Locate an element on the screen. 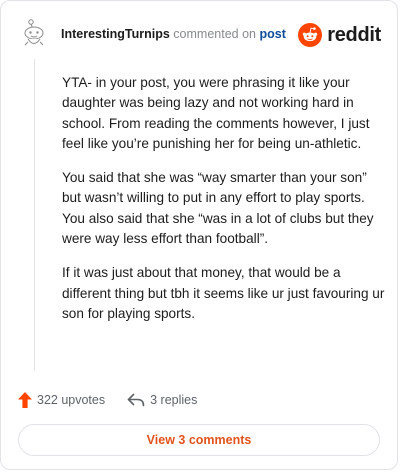 The height and width of the screenshot is (472, 400). post-link: post is located at coordinates (272, 34).